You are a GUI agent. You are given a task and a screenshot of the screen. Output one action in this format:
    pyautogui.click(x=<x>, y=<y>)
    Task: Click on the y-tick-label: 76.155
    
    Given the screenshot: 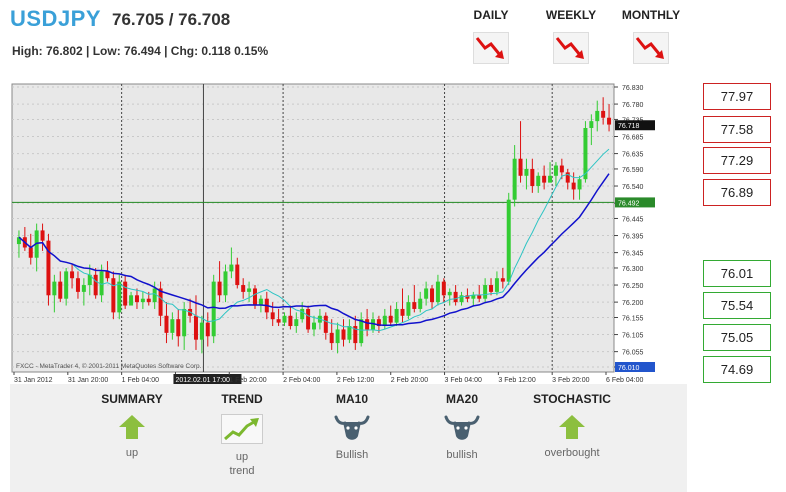 What is the action you would take?
    pyautogui.click(x=633, y=318)
    